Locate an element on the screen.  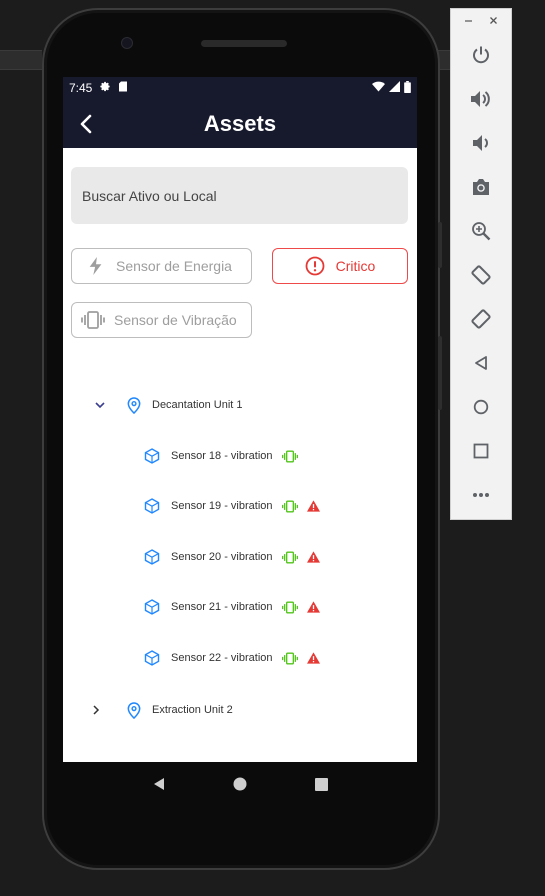
side-volume-button is located at coordinates (440, 245).